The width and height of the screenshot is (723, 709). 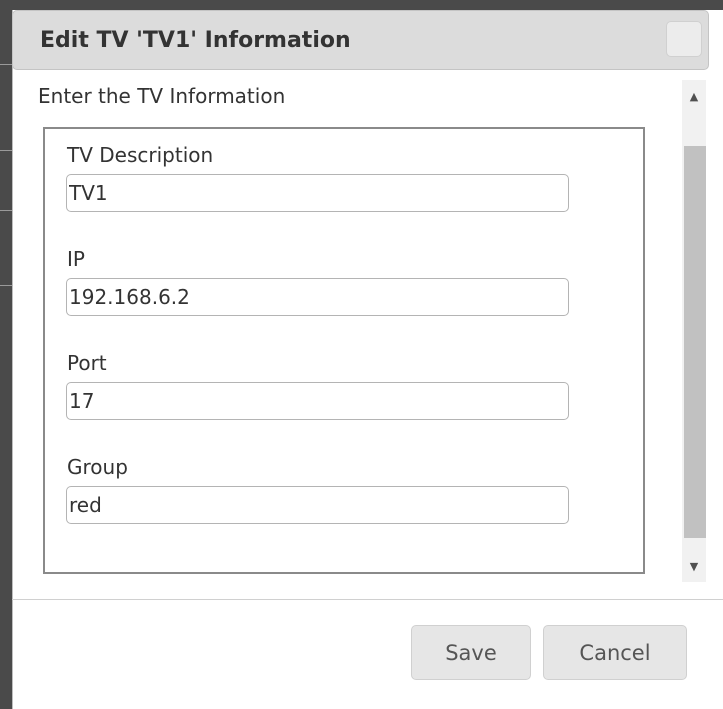 I want to click on content-scrollbar: ▲ ▼, so click(x=694, y=331).